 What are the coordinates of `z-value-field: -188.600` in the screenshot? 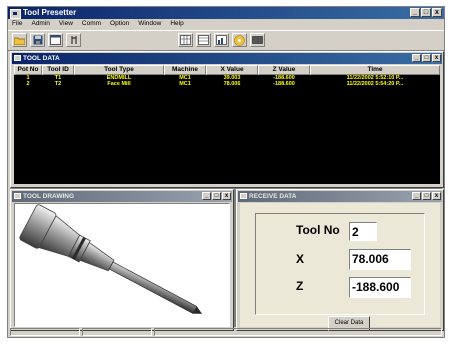 It's located at (380, 287).